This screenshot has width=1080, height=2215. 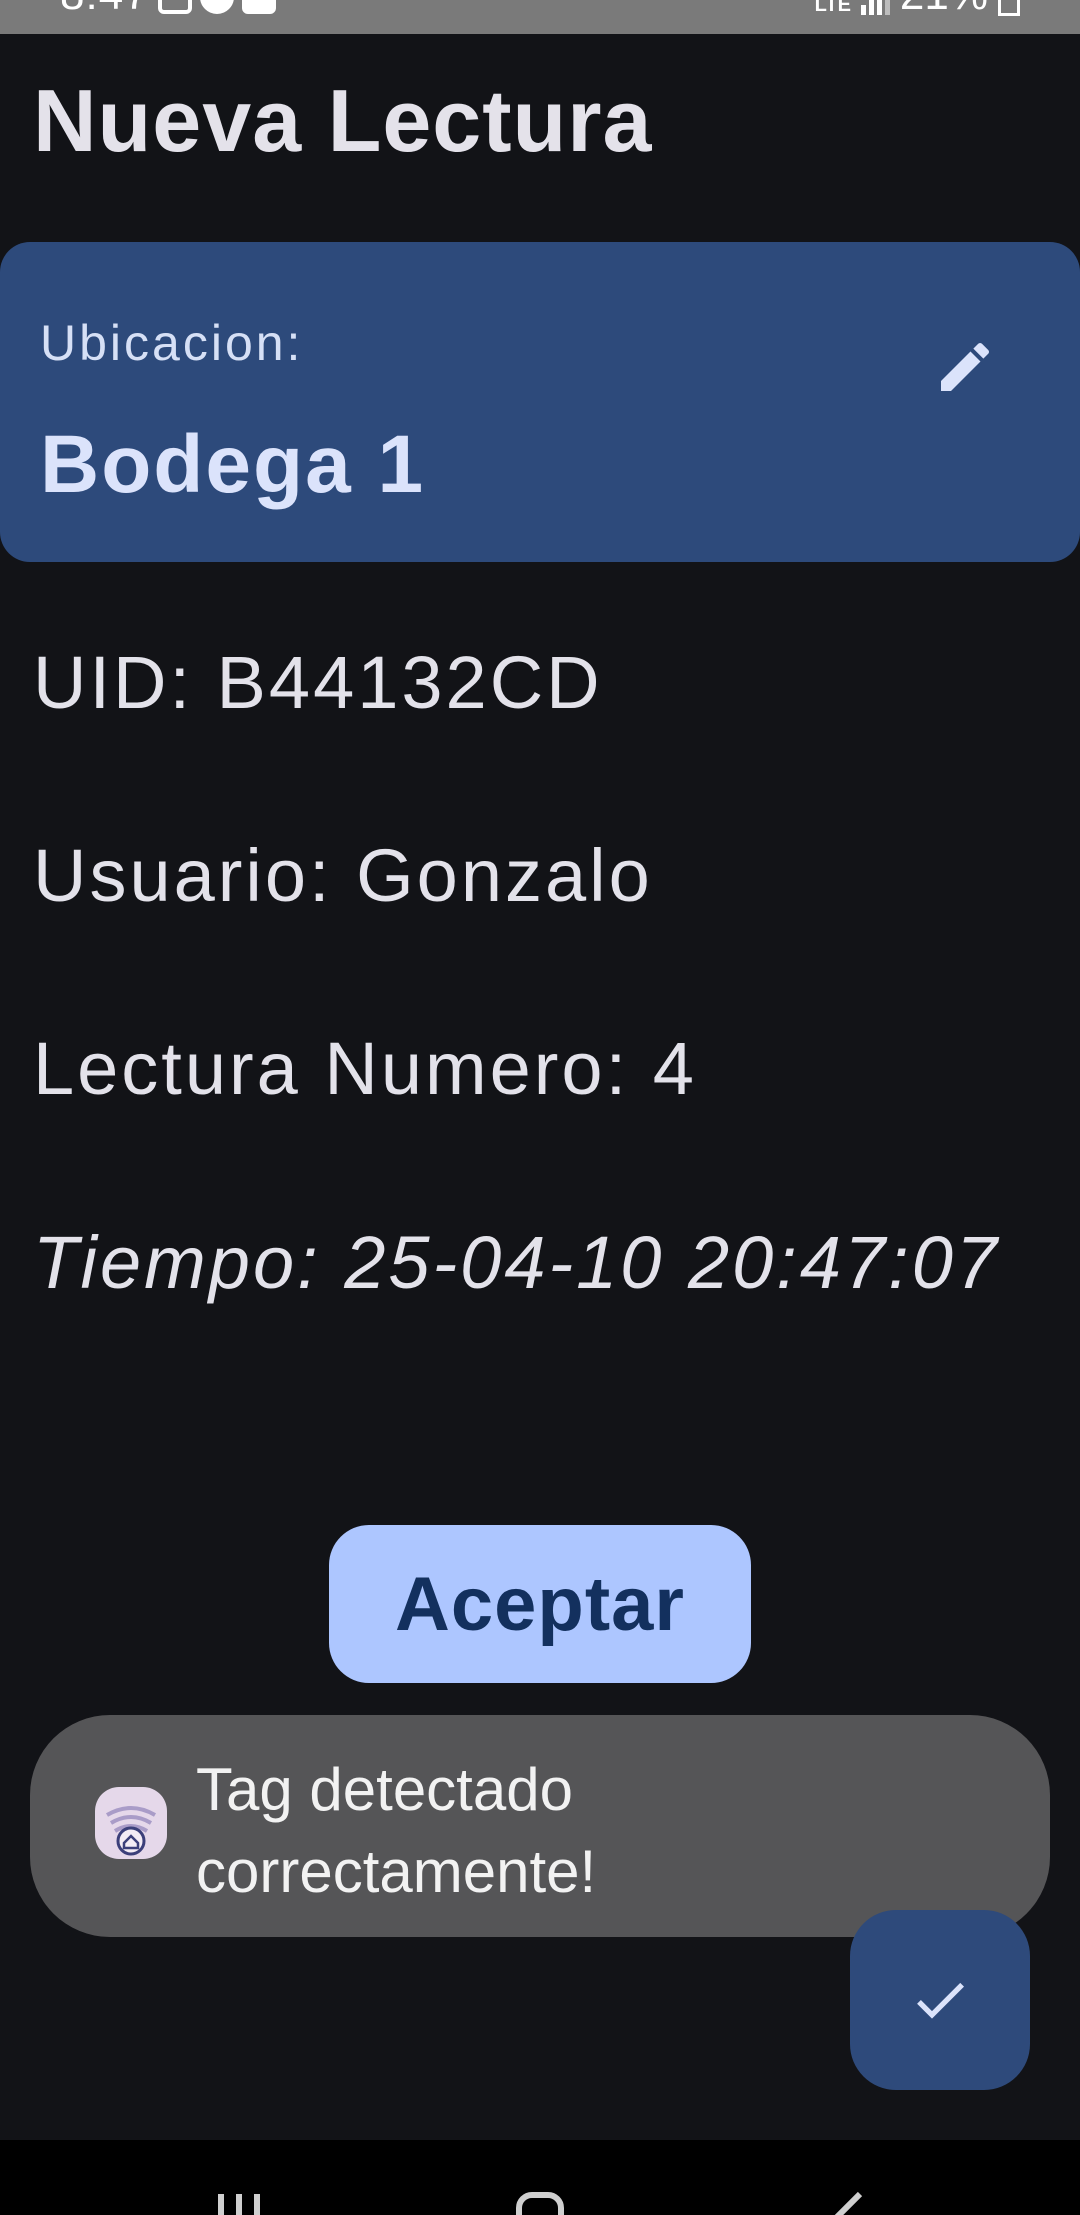 I want to click on timestamp-text: Tiempo: 25-04-10 20:47:07, so click(x=517, y=1262).